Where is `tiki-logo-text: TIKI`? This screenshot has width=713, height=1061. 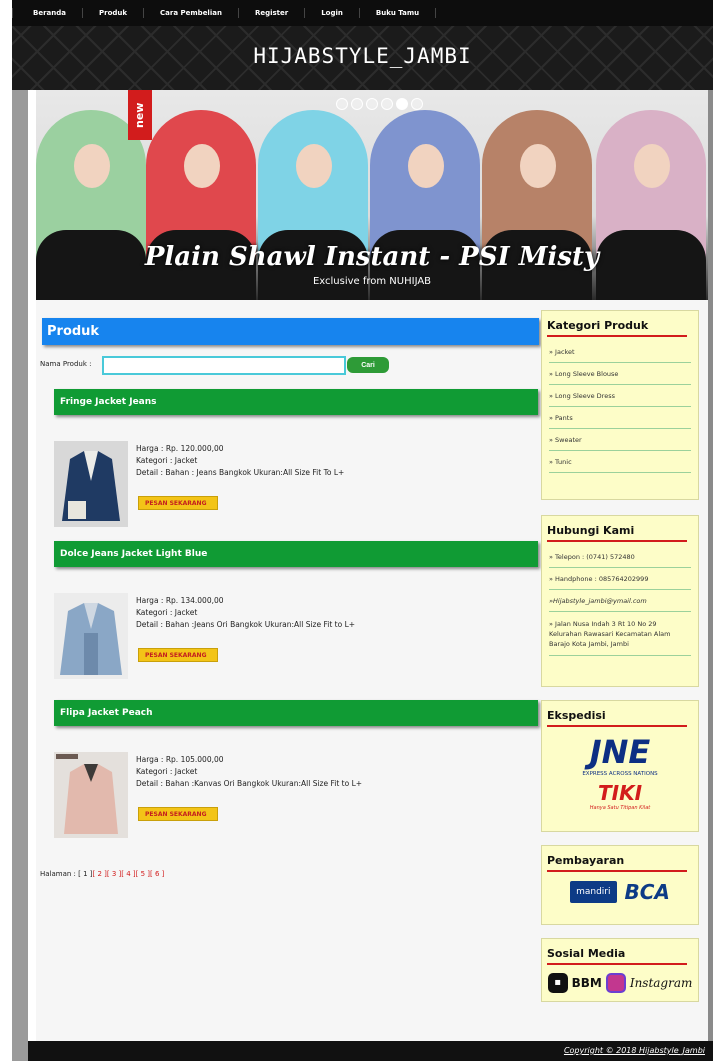
tiki-logo-text: TIKI is located at coordinates (620, 793).